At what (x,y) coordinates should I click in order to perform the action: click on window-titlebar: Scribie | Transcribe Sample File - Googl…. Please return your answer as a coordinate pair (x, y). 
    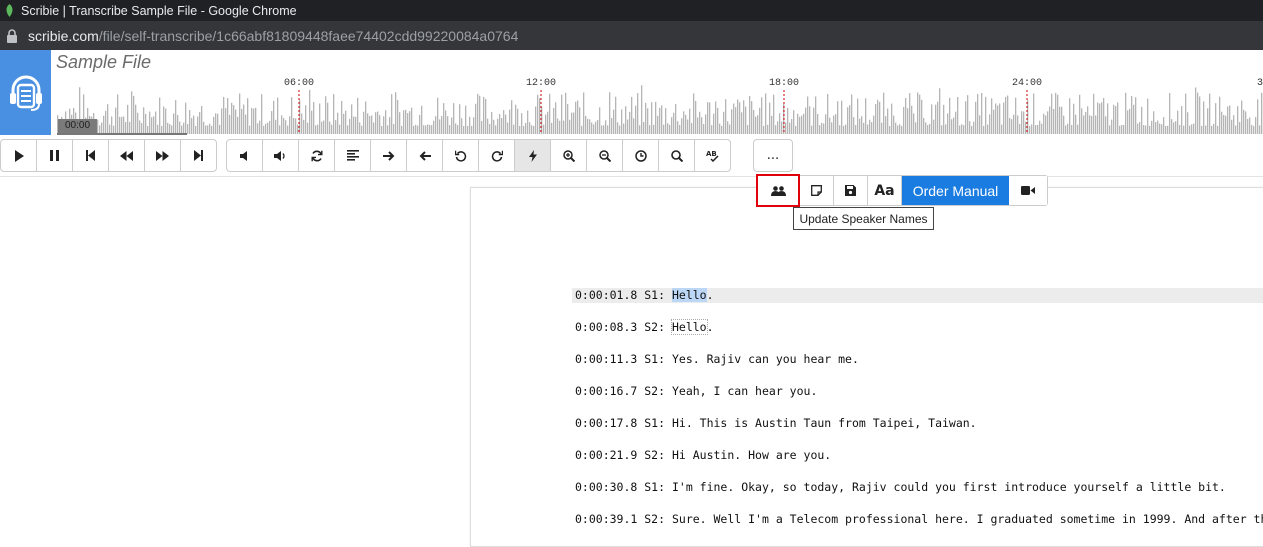
    Looking at the image, I should click on (631, 10).